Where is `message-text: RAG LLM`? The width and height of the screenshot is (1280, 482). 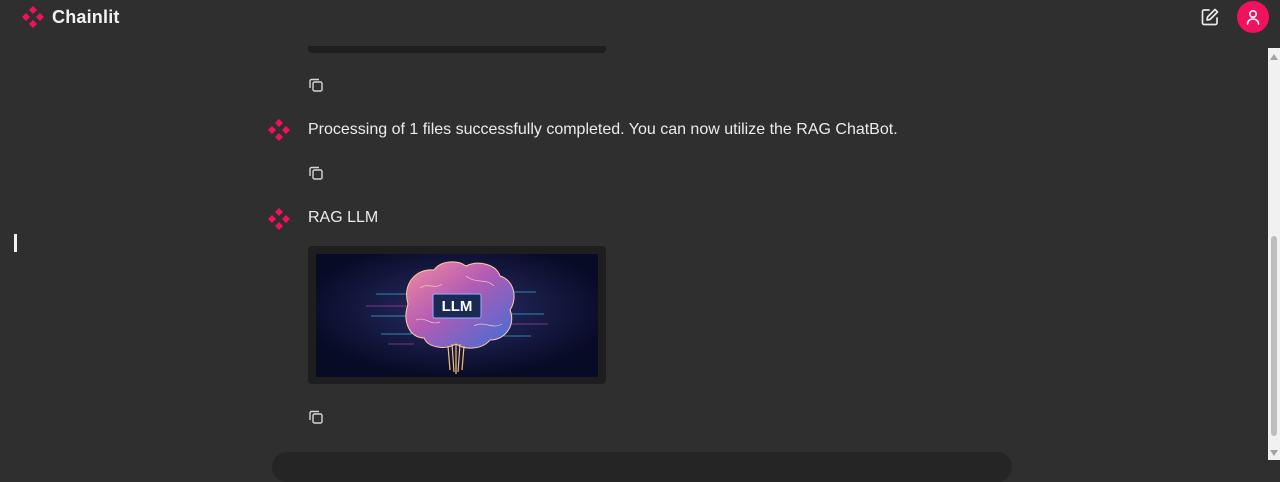 message-text: RAG LLM is located at coordinates (343, 217).